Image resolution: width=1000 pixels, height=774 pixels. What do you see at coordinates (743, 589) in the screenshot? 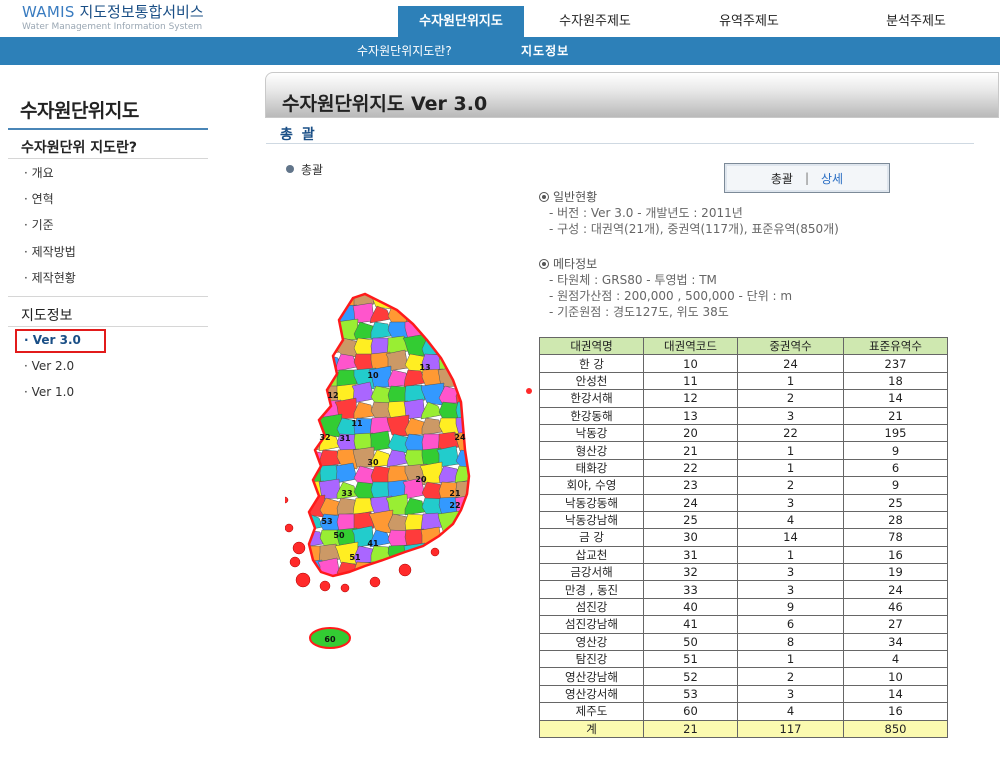
I see `table-row: 만경 , 동진 33 3 24` at bounding box center [743, 589].